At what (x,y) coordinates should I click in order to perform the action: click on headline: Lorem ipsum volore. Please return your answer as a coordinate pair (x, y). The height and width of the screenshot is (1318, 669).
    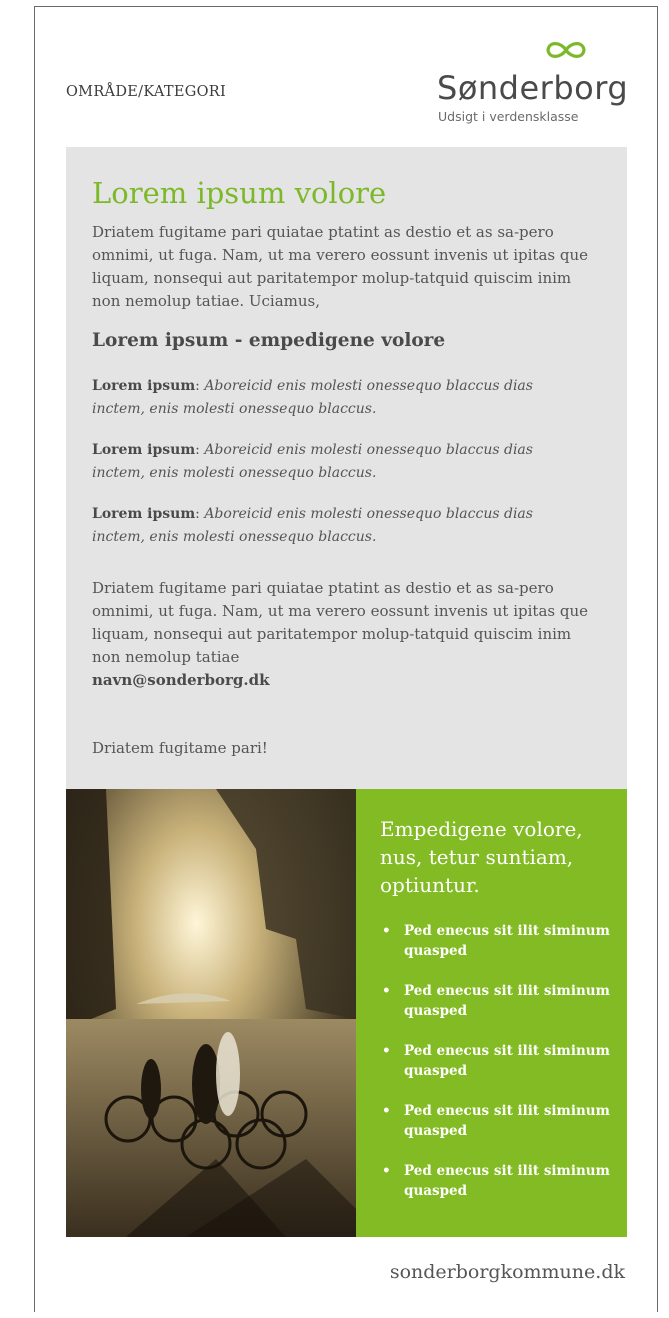
    Looking at the image, I should click on (239, 193).